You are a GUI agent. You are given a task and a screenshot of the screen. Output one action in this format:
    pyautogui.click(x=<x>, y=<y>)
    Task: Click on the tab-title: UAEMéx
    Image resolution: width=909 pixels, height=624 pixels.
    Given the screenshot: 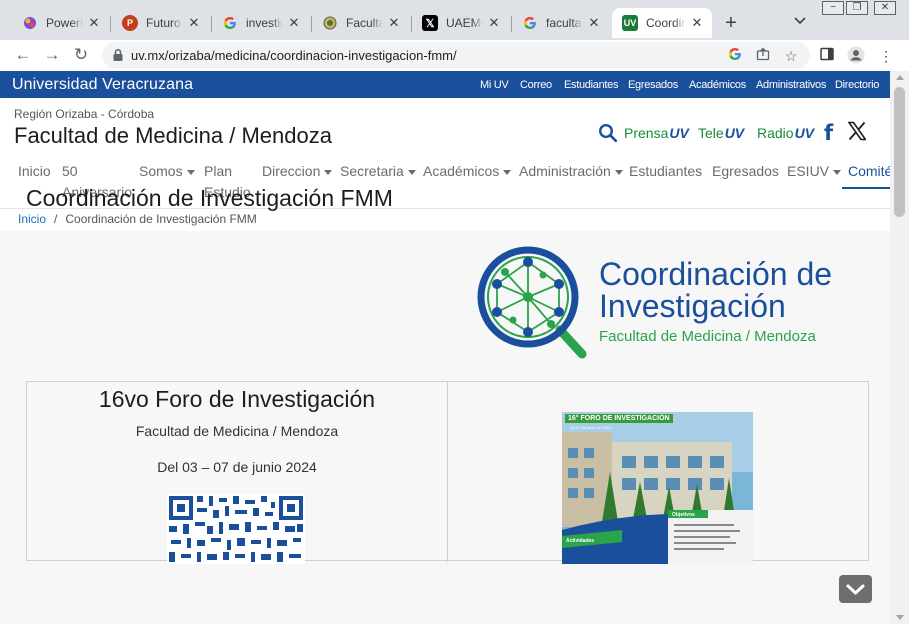 What is the action you would take?
    pyautogui.click(x=464, y=23)
    